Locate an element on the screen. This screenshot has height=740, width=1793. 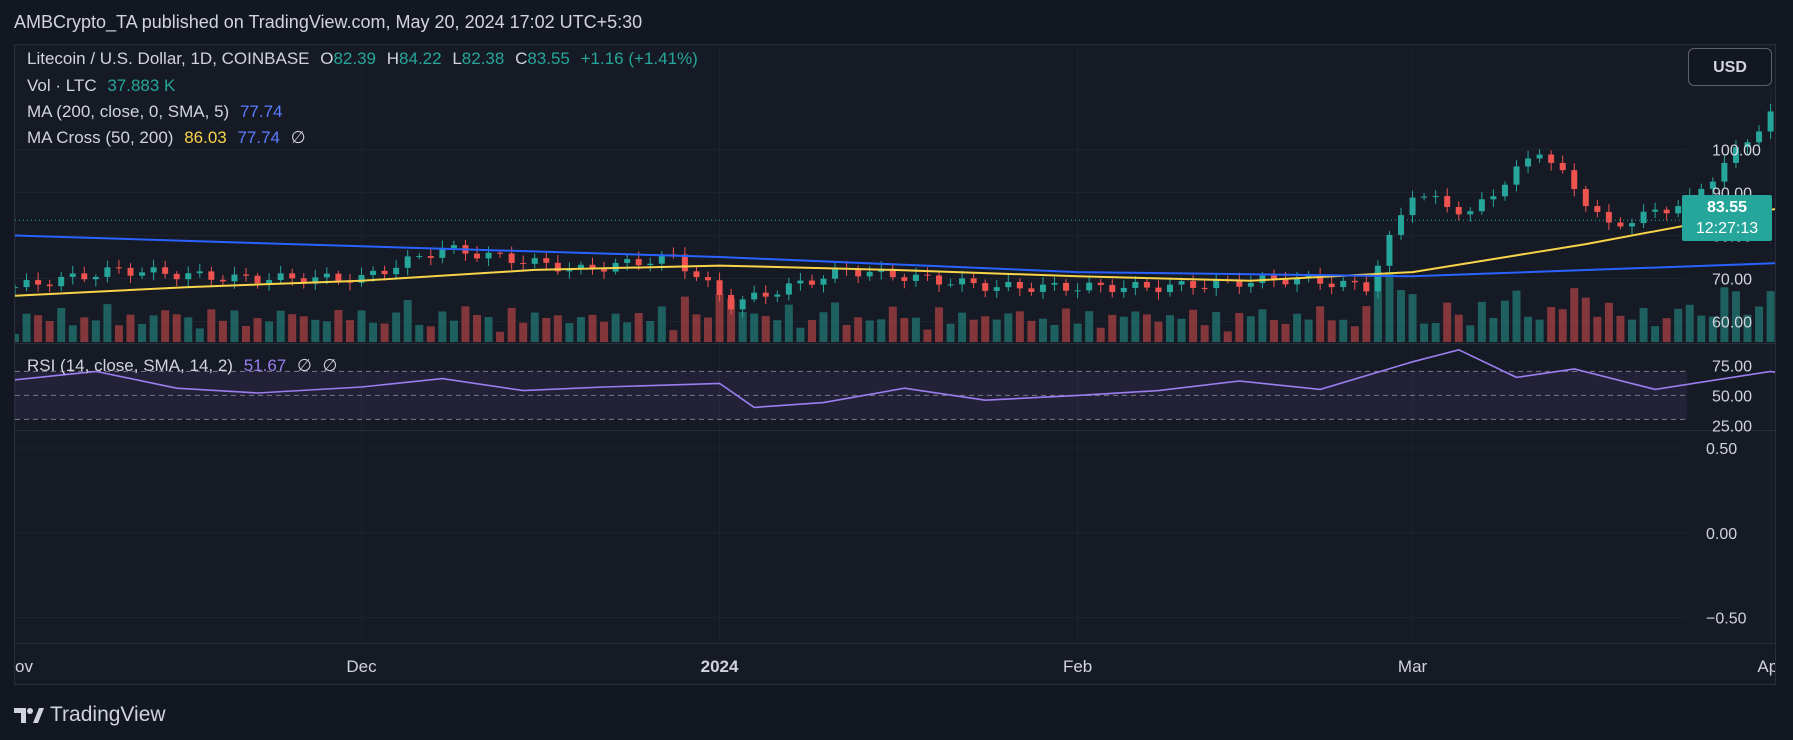
volume-label: Vol · LTC is located at coordinates (62, 85).